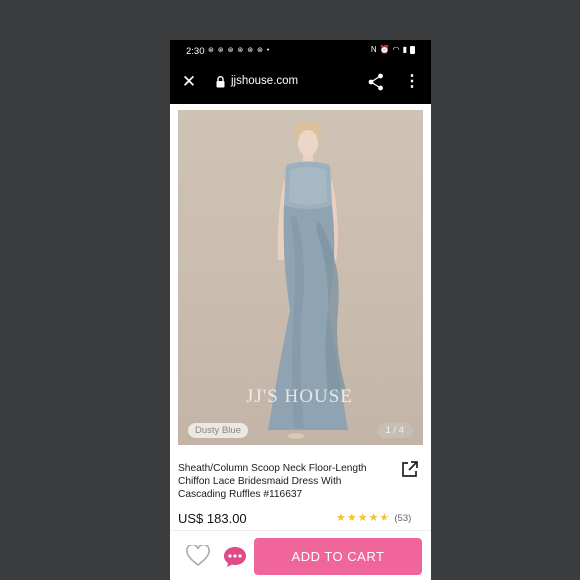  What do you see at coordinates (198, 556) in the screenshot?
I see `heart-icon` at bounding box center [198, 556].